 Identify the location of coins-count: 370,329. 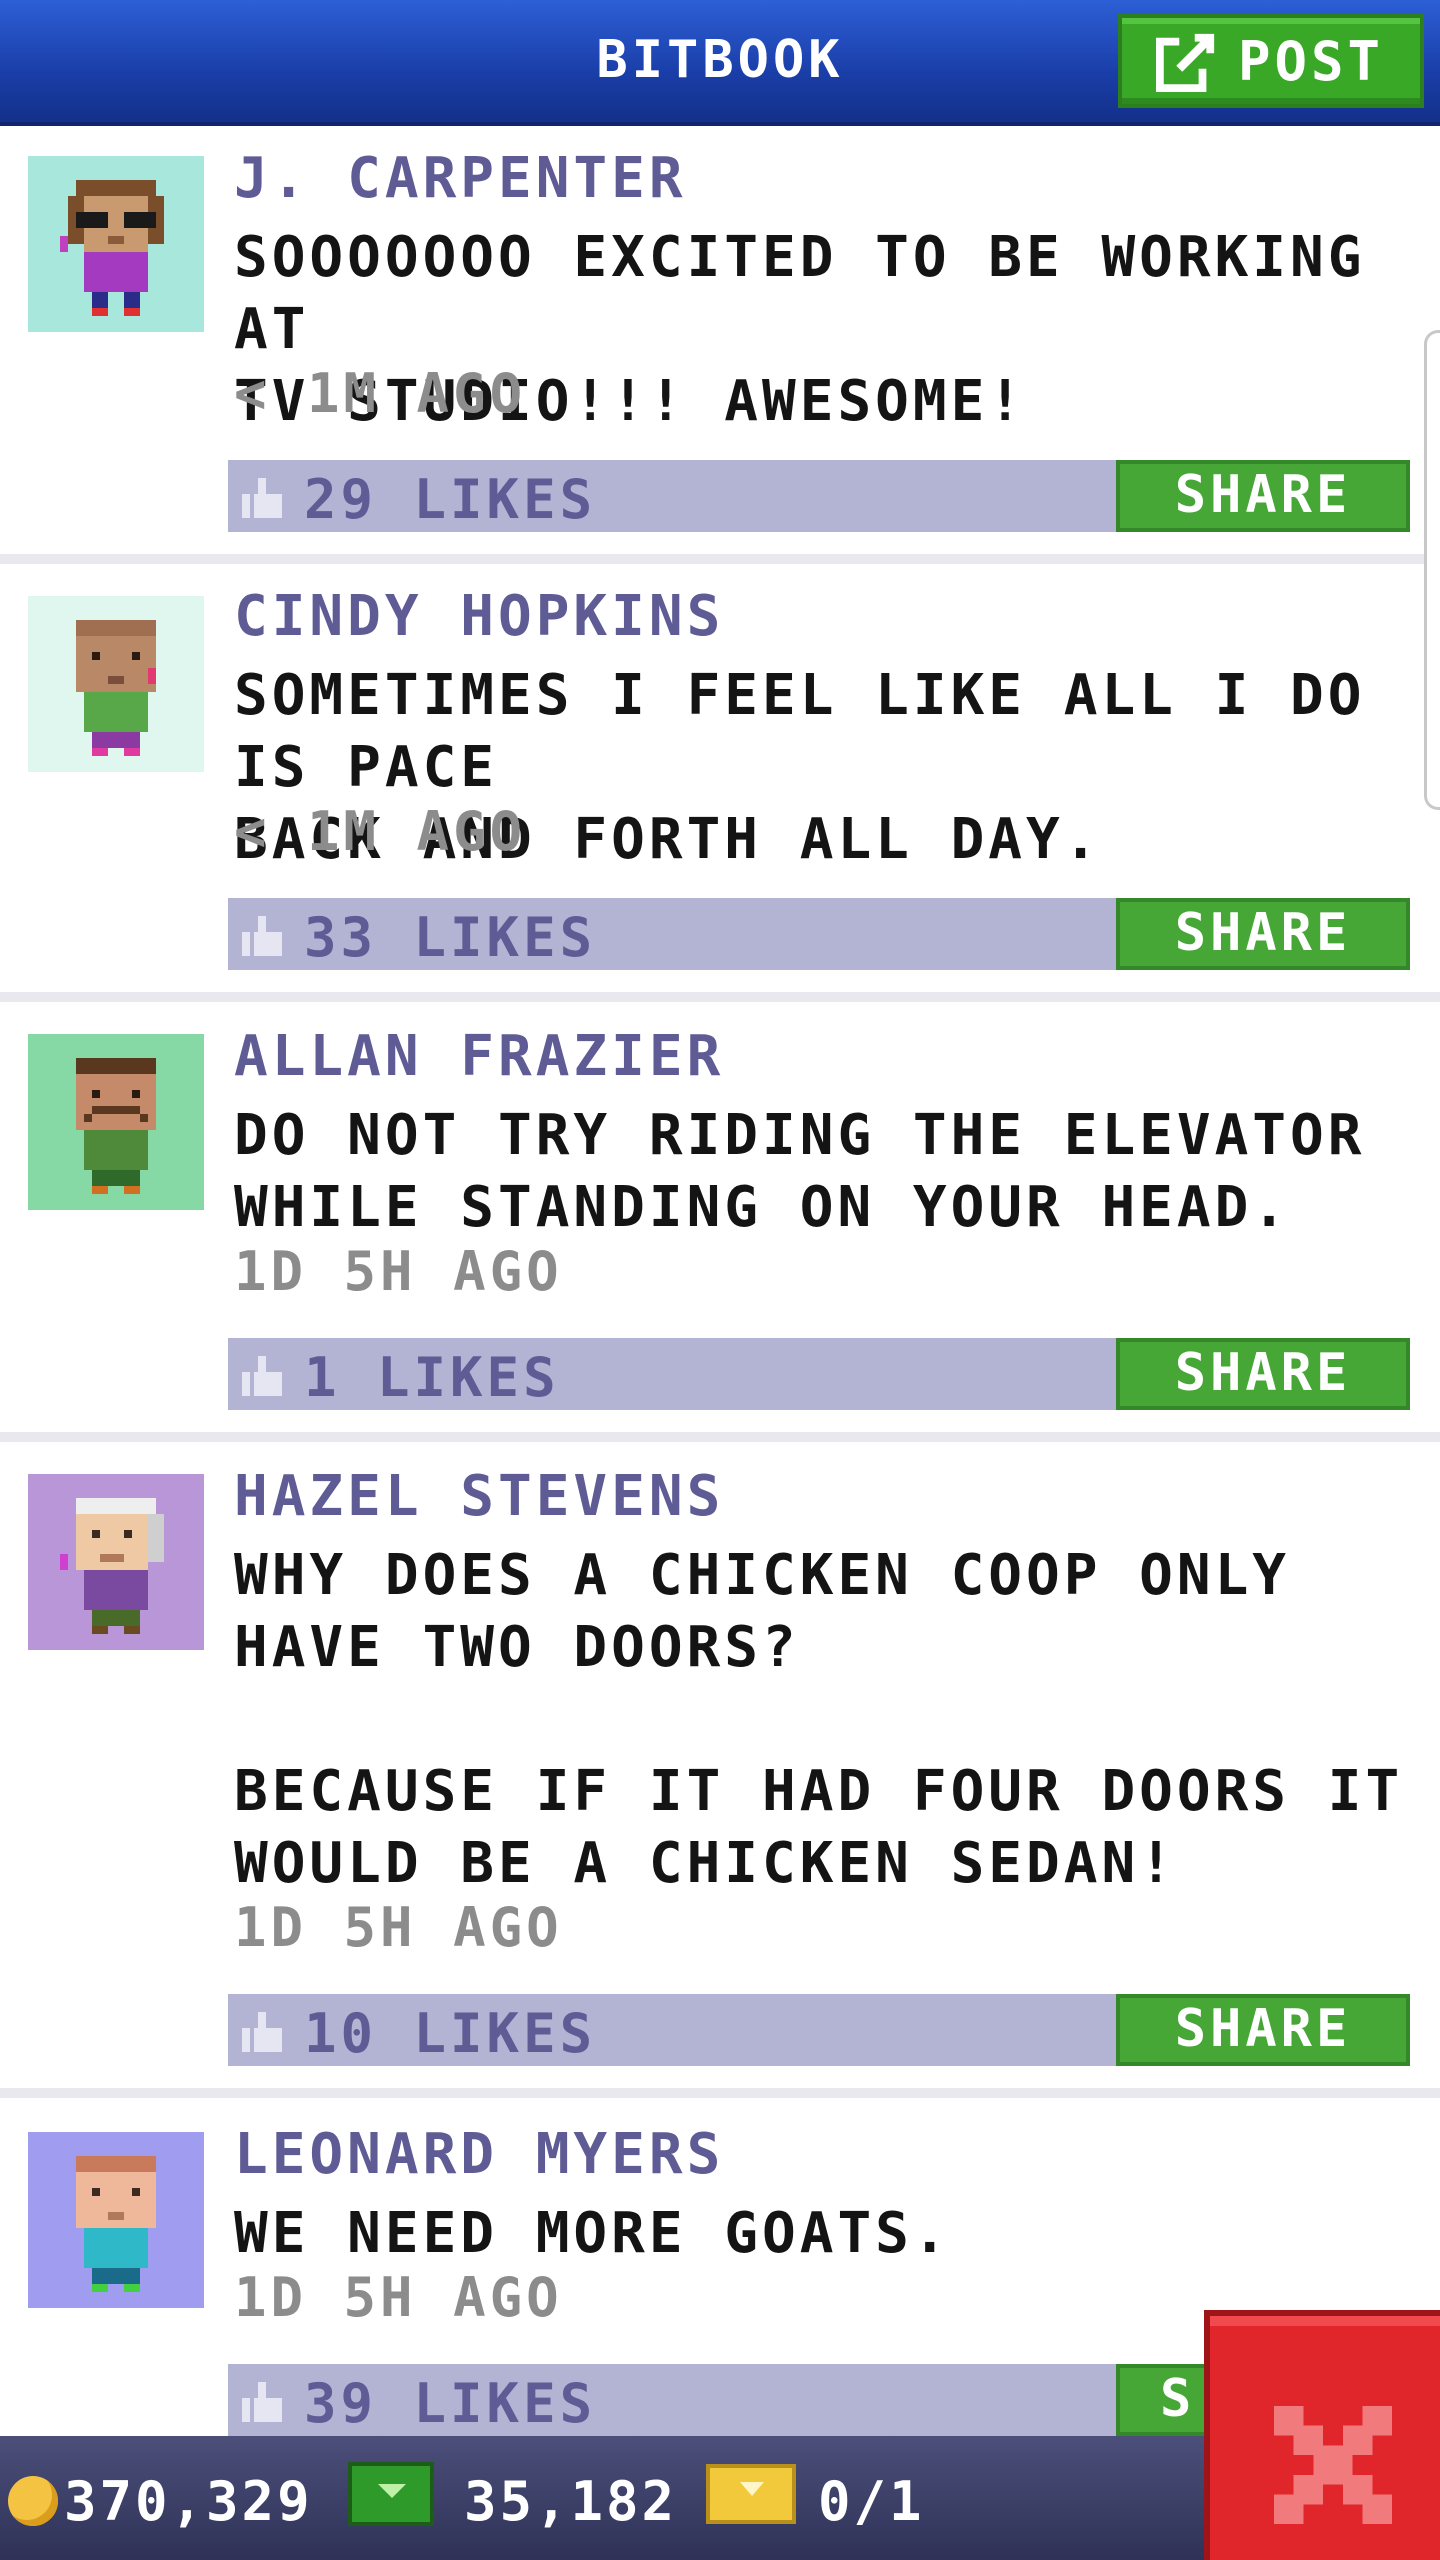
(188, 2501).